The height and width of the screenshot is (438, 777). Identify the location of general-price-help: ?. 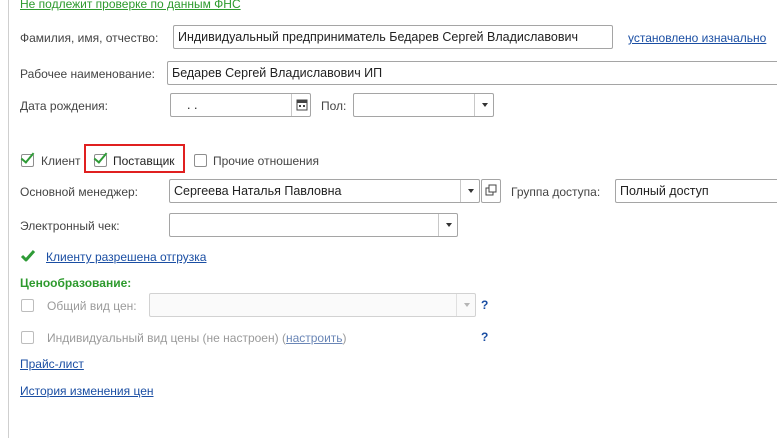
(484, 305).